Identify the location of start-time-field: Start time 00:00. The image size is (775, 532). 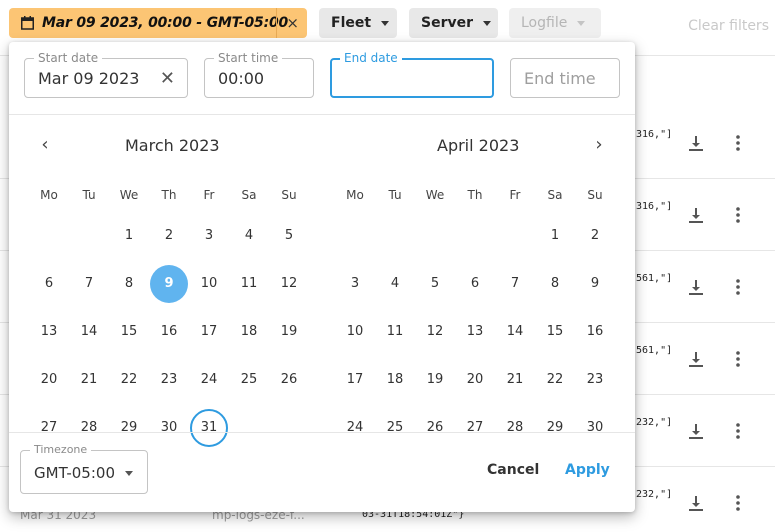
(259, 74).